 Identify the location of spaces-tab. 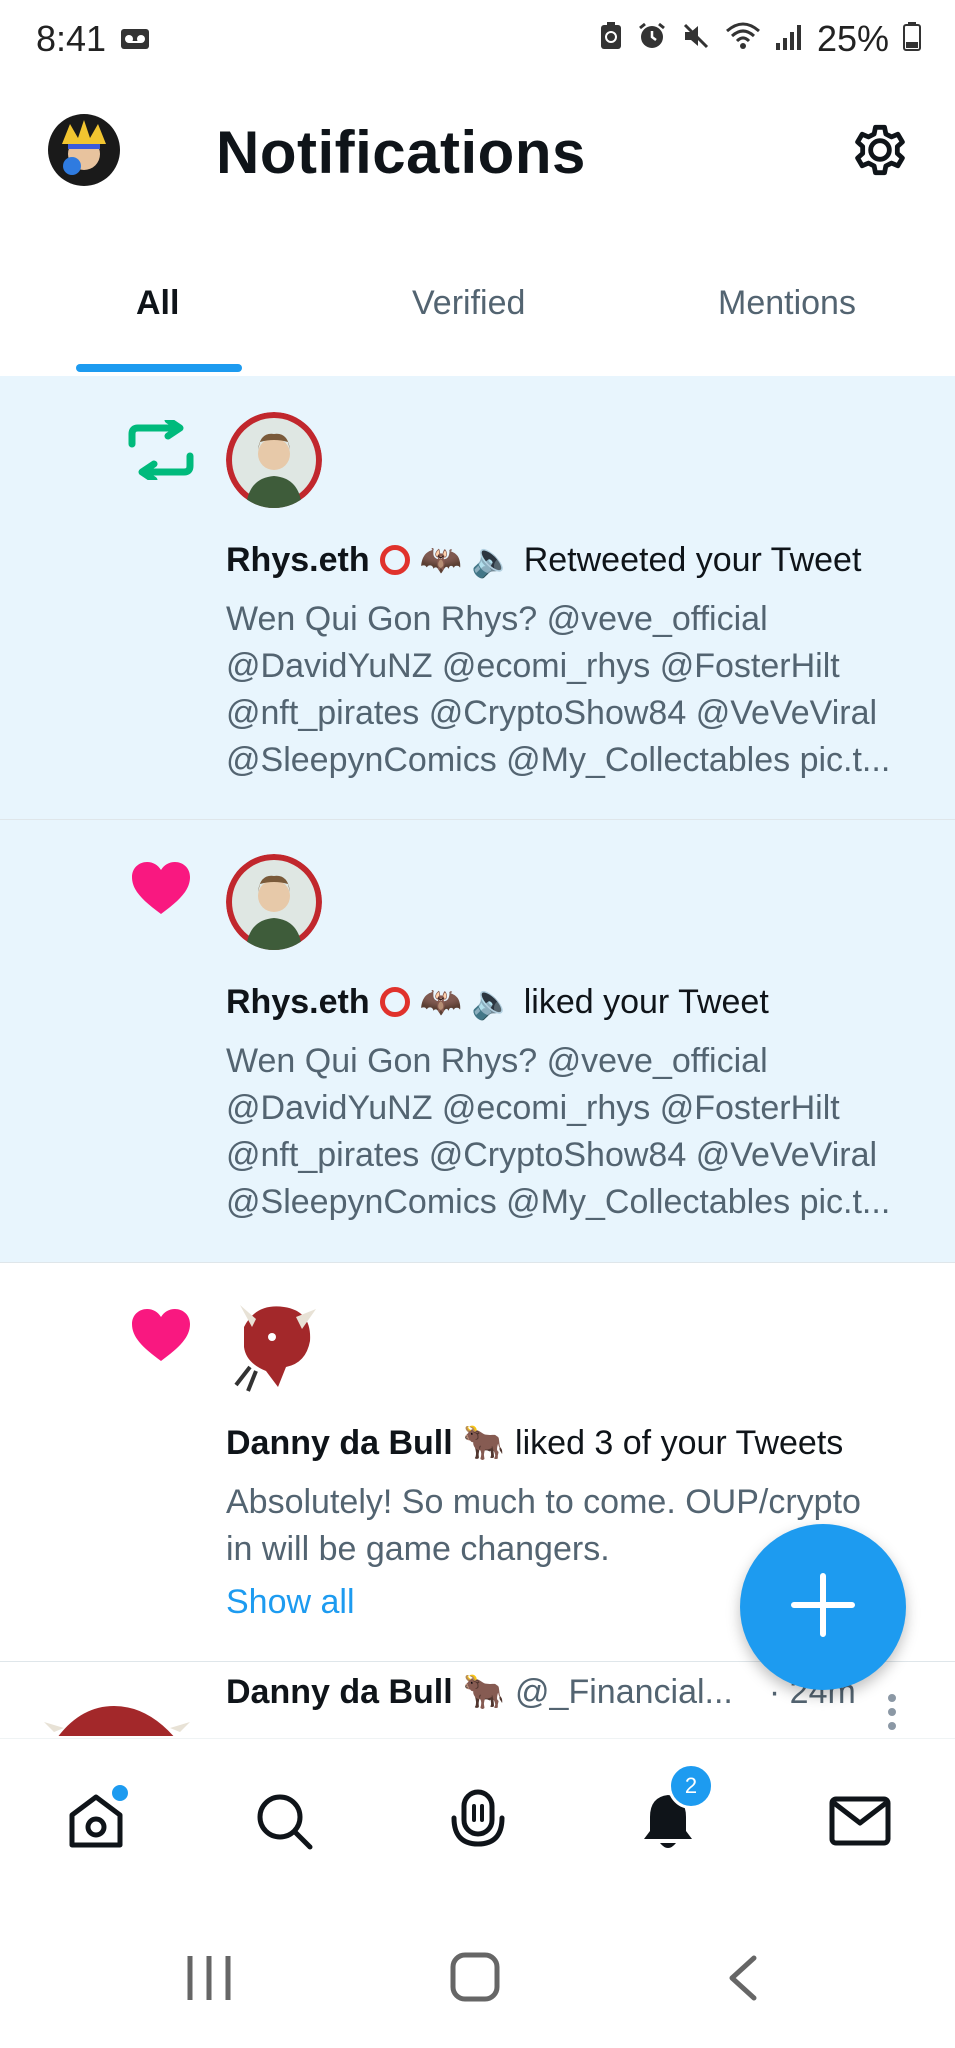
(478, 1823).